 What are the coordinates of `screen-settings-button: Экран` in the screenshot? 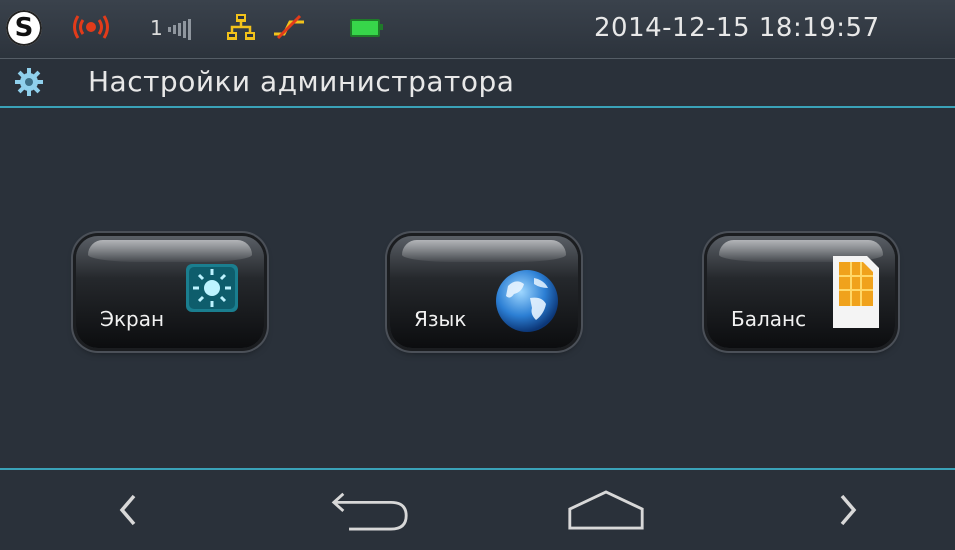 It's located at (170, 292).